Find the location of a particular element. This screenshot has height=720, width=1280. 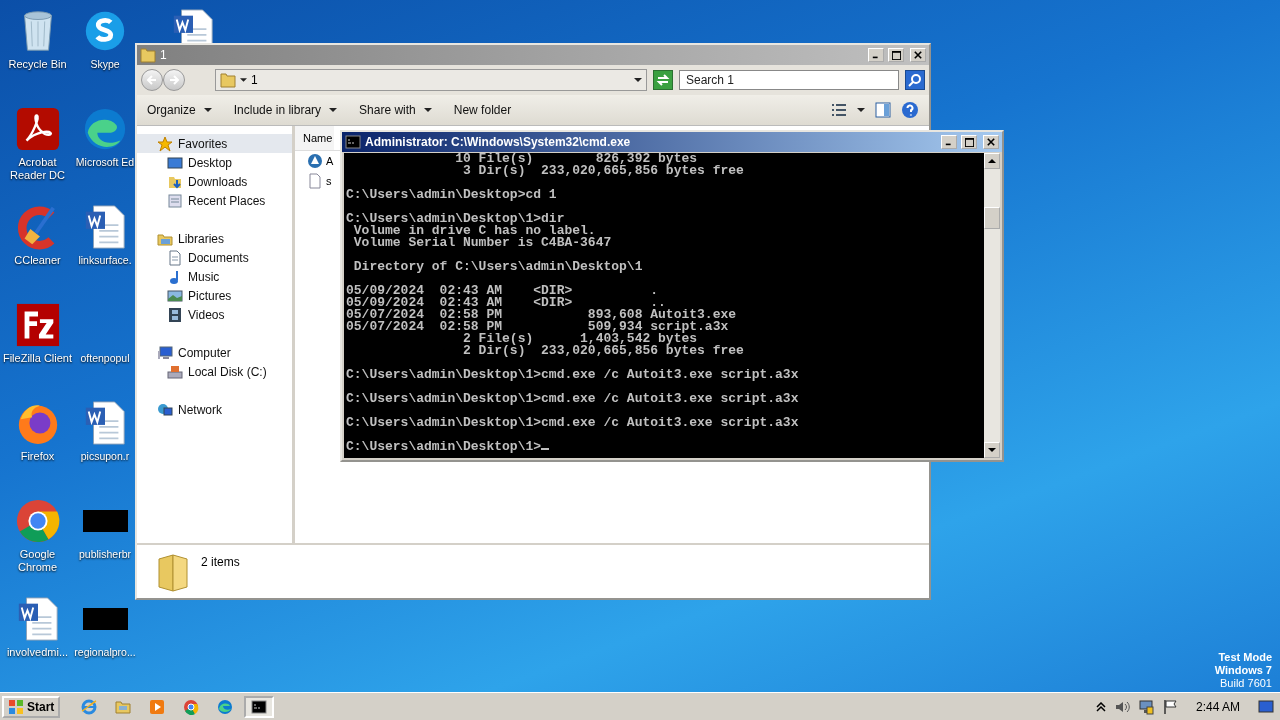

nav-item: Videos is located at coordinates (214, 314).